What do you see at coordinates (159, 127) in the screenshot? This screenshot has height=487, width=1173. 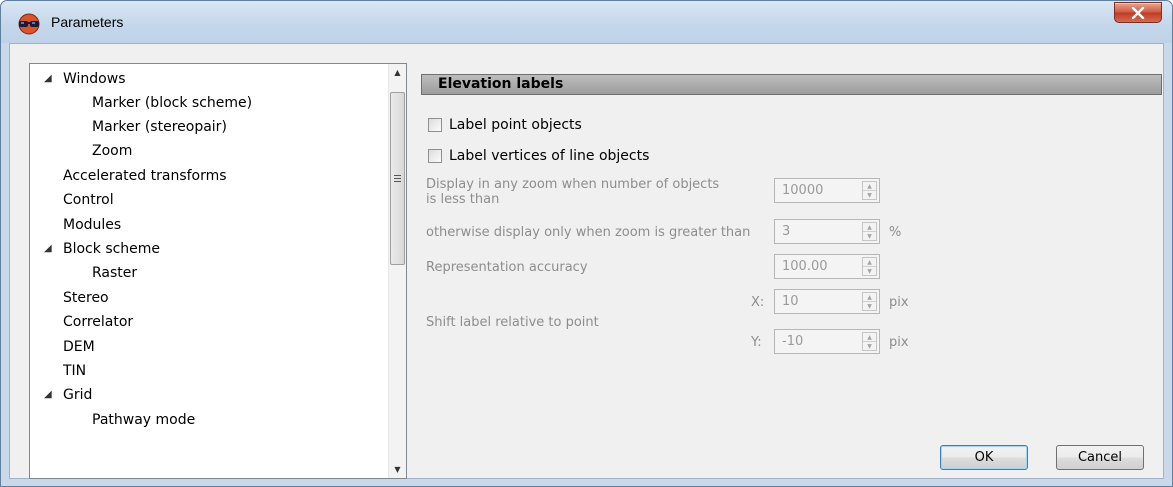 I see `tree-item-marker-stereopair: Marker (stereopair)` at bounding box center [159, 127].